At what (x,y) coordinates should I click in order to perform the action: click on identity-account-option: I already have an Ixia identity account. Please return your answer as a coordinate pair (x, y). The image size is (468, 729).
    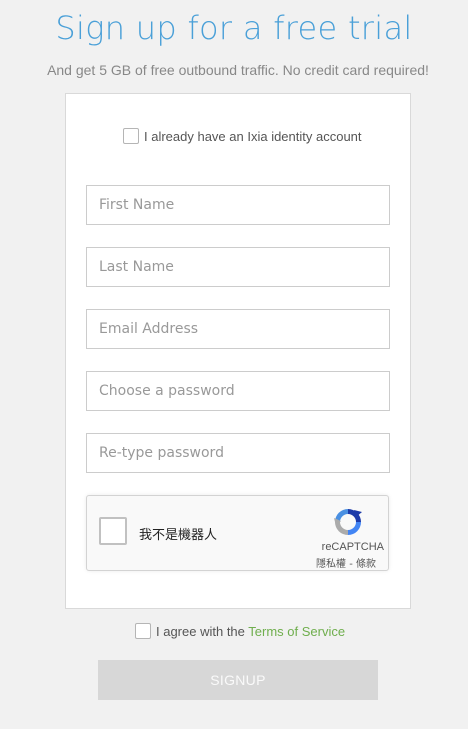
    Looking at the image, I should click on (242, 136).